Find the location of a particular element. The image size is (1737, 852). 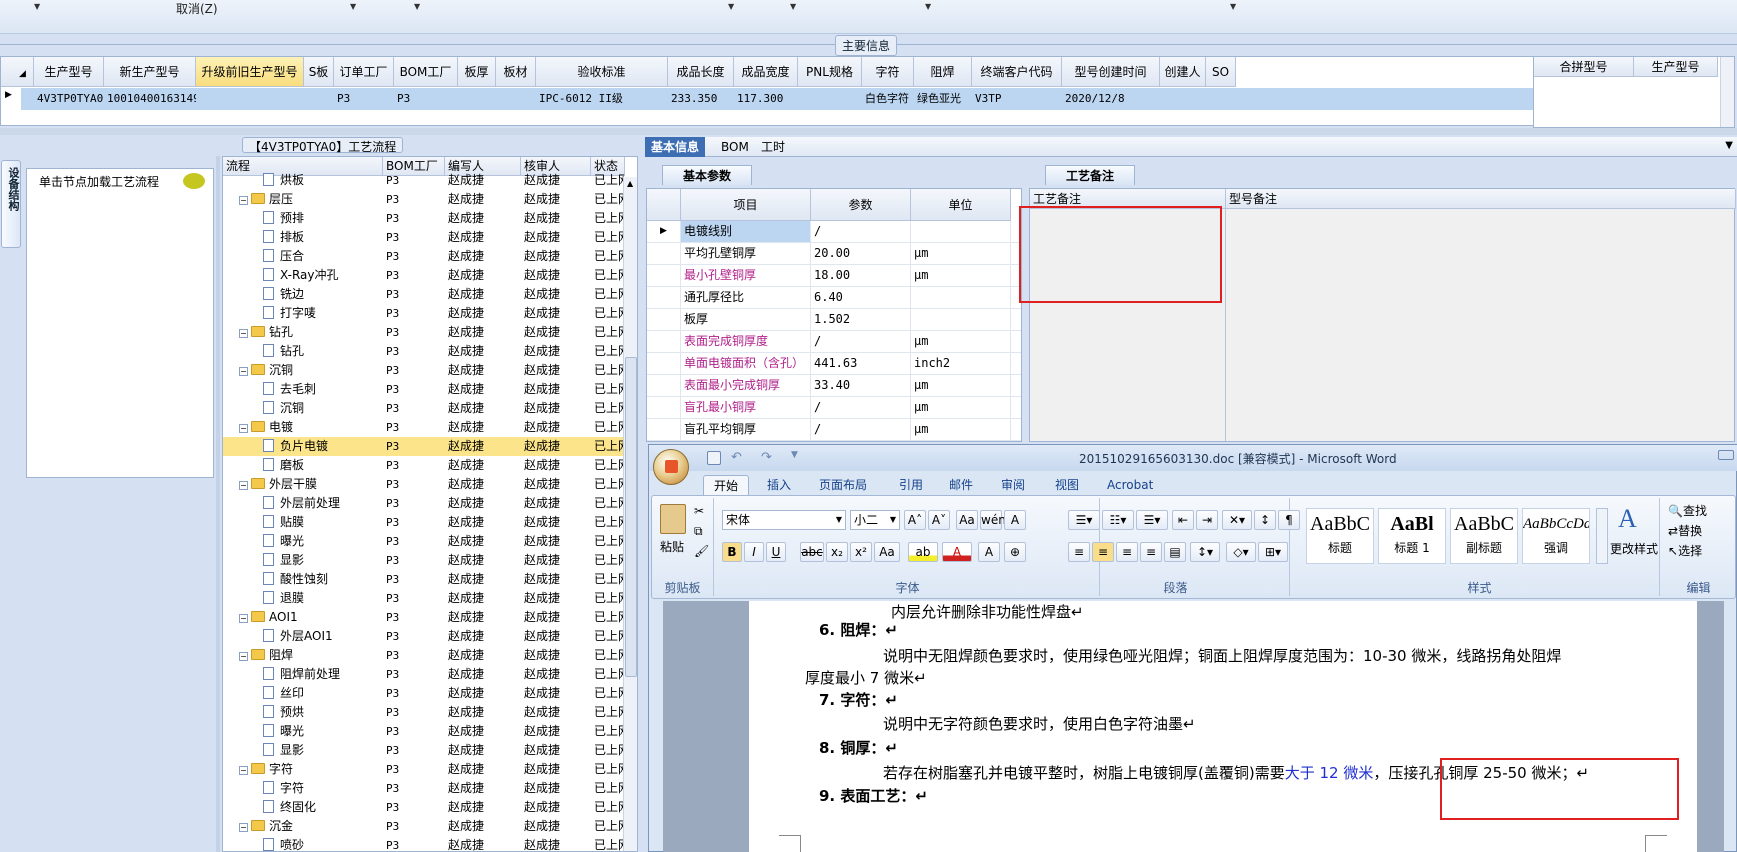

styles-scroll is located at coordinates (1602, 536).